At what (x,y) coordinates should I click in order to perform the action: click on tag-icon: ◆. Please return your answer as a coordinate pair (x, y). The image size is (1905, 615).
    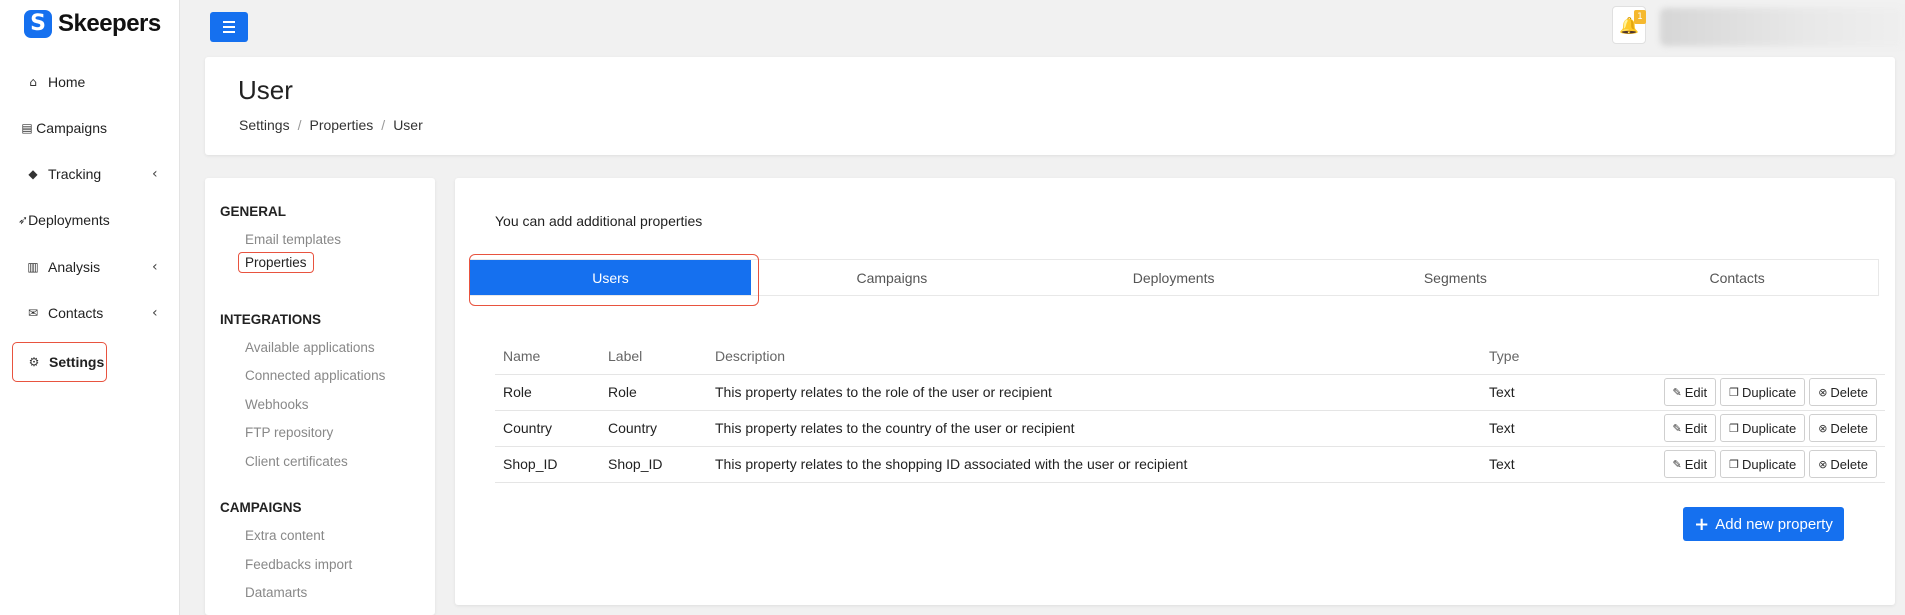
    Looking at the image, I should click on (33, 174).